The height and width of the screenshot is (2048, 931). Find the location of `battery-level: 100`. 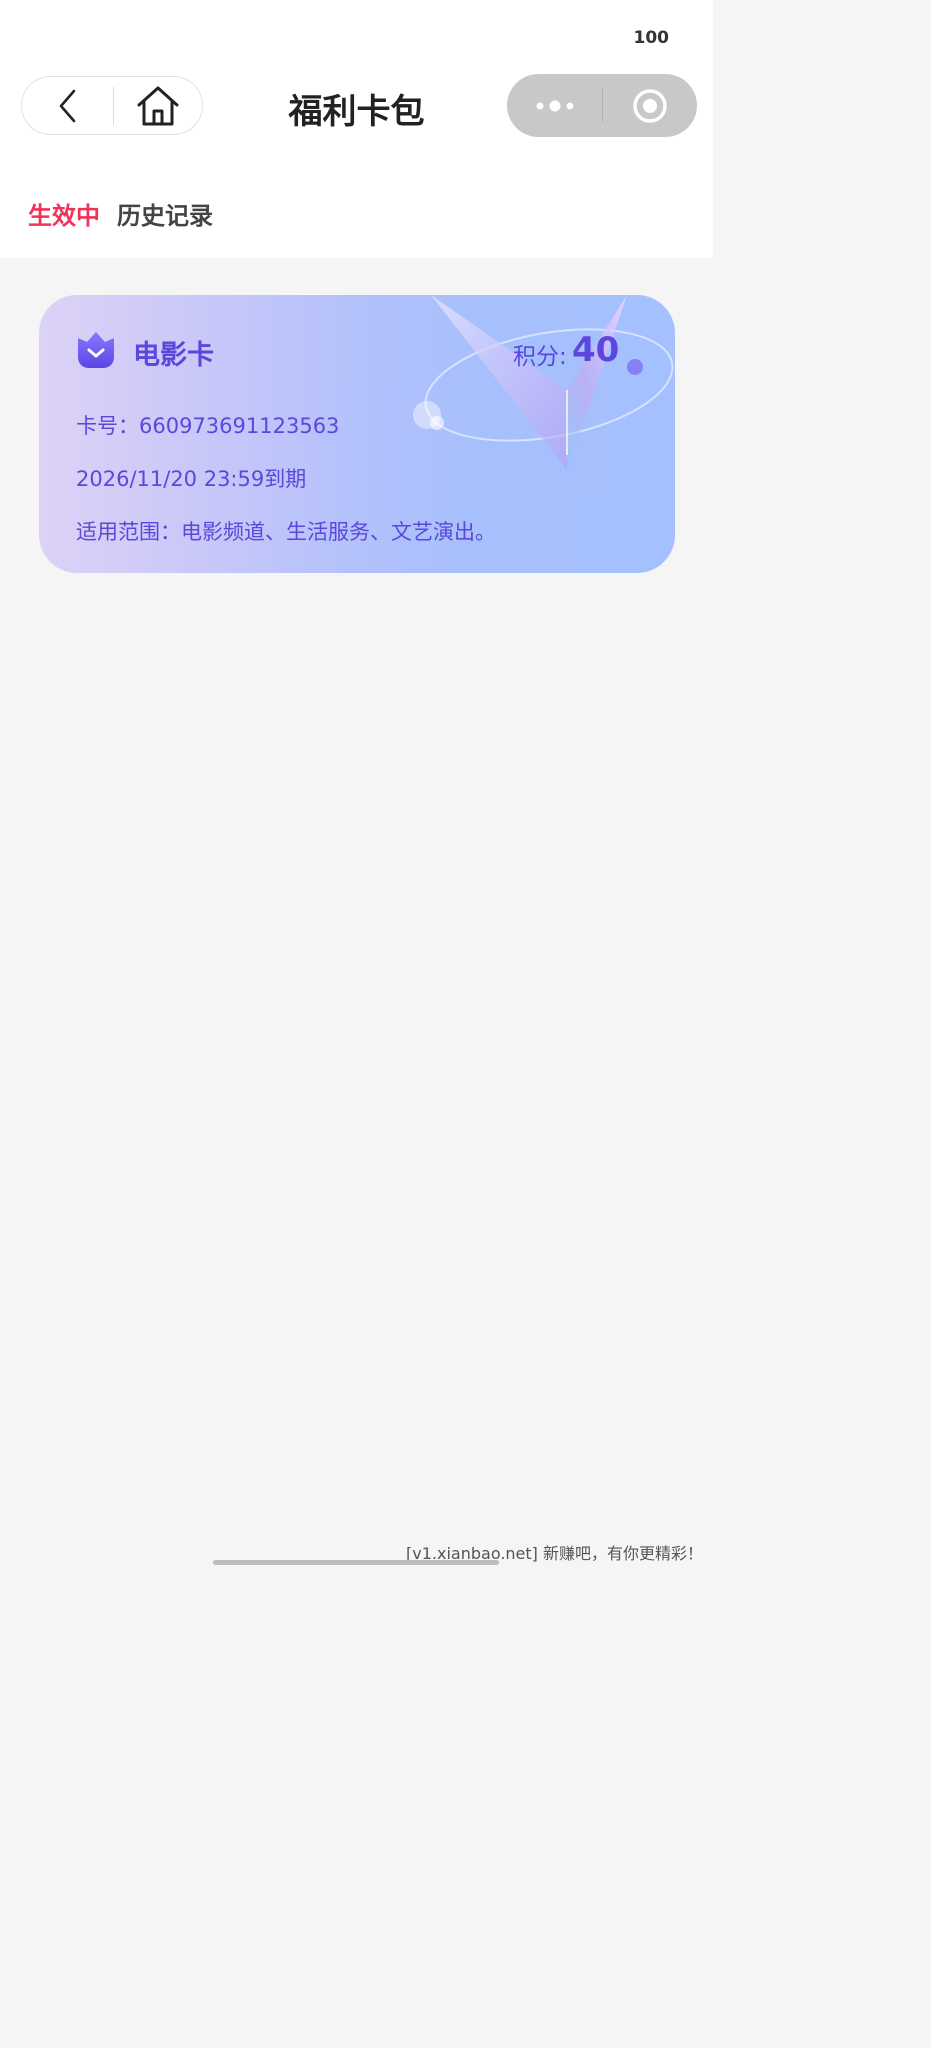

battery-level: 100 is located at coordinates (651, 38).